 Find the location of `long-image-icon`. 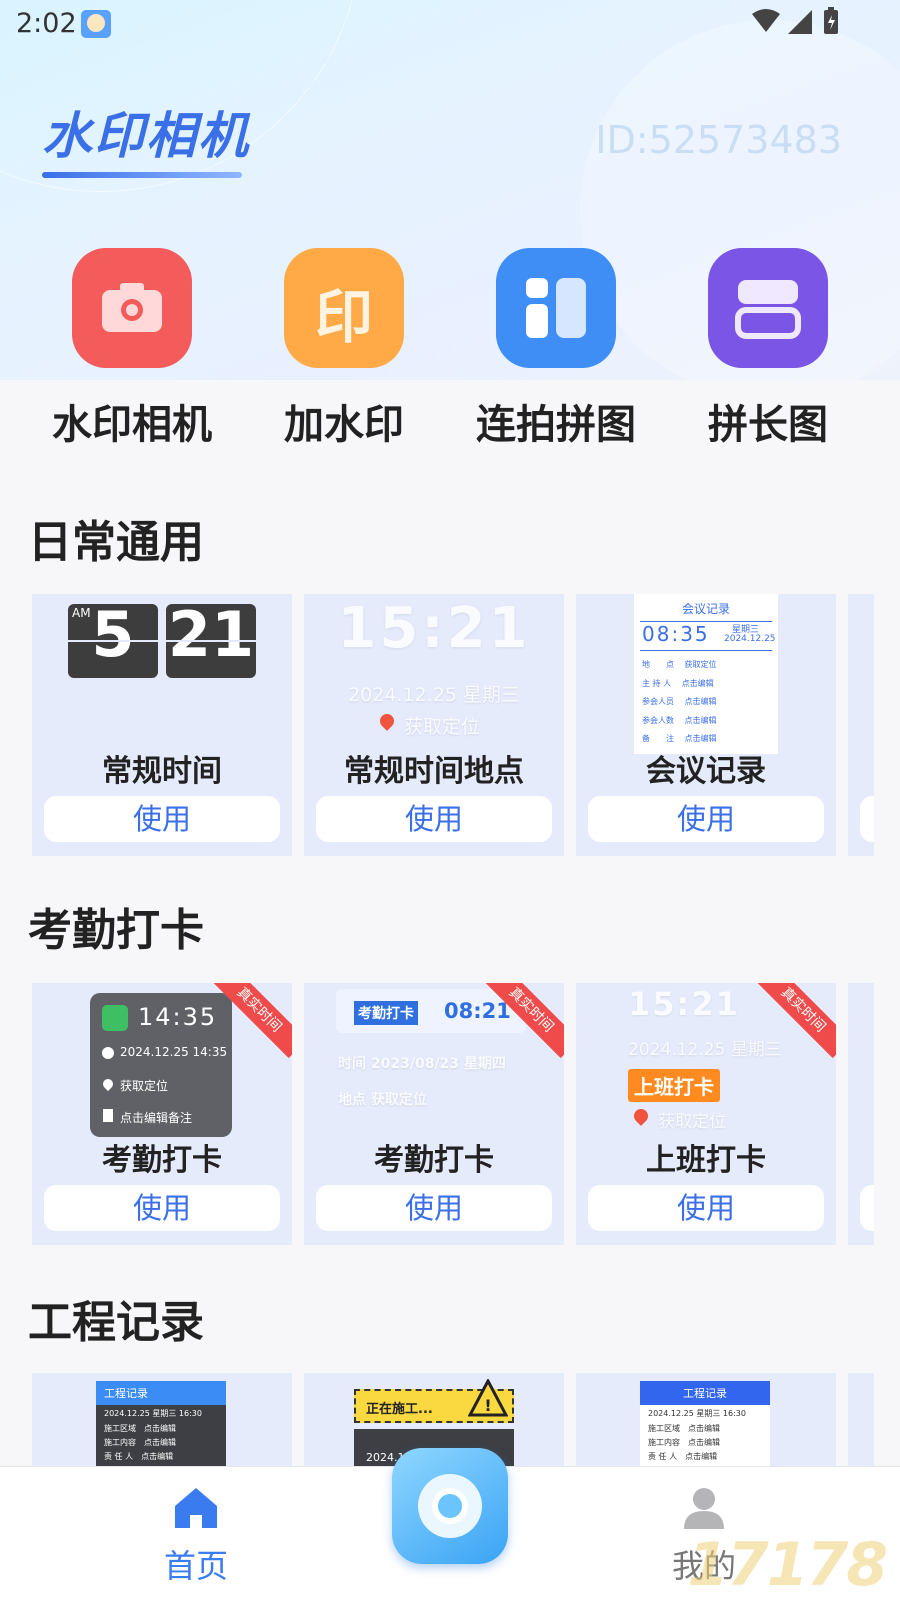

long-image-icon is located at coordinates (768, 308).